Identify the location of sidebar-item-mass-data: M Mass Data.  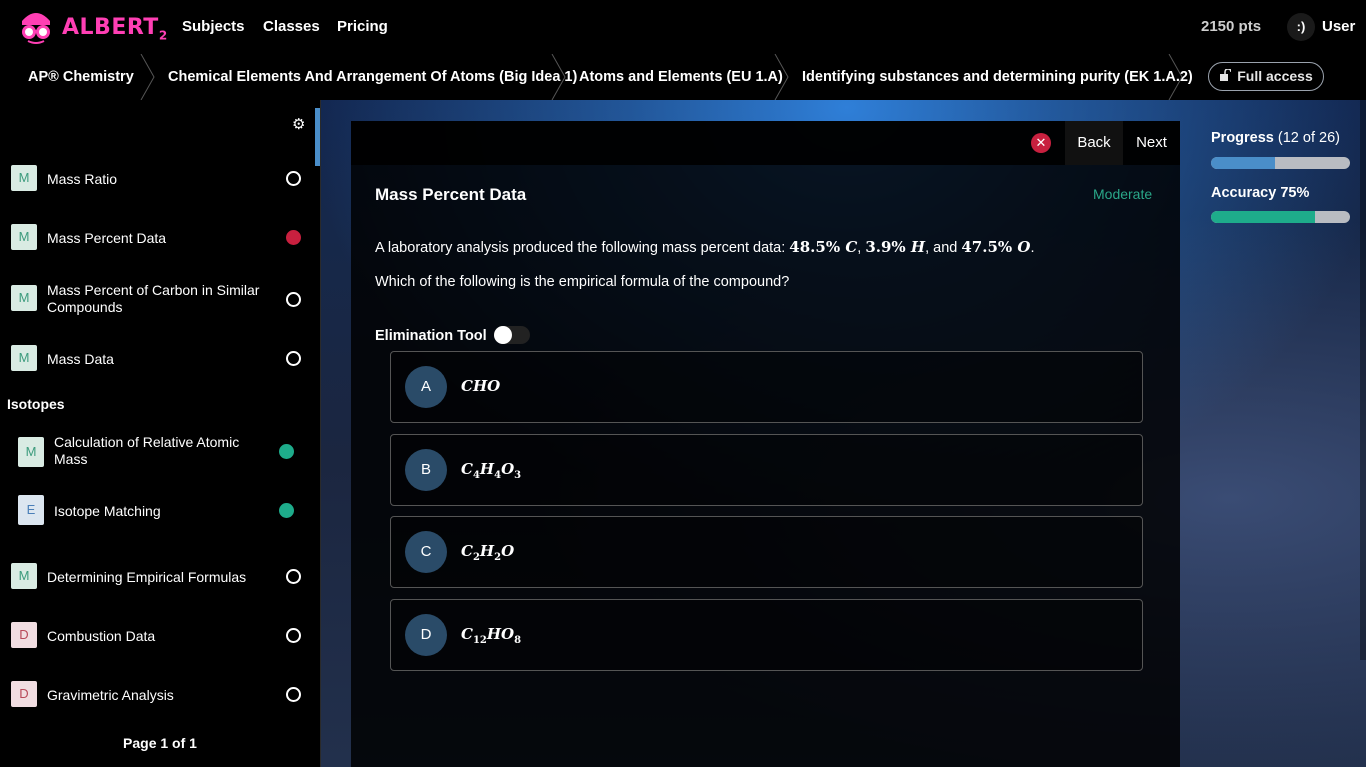
(157, 359).